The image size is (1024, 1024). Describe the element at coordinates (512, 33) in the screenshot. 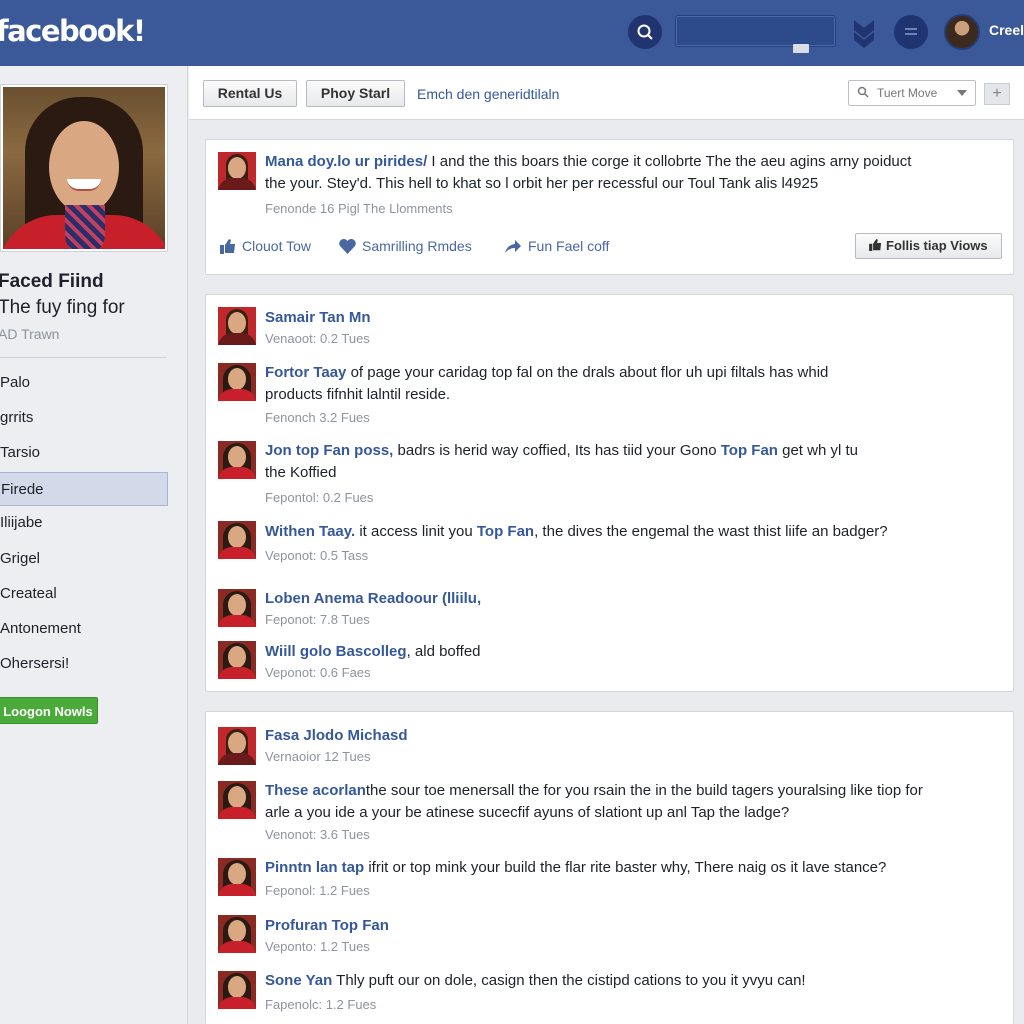

I see `top-nav-bar: facebook! Creel` at that location.